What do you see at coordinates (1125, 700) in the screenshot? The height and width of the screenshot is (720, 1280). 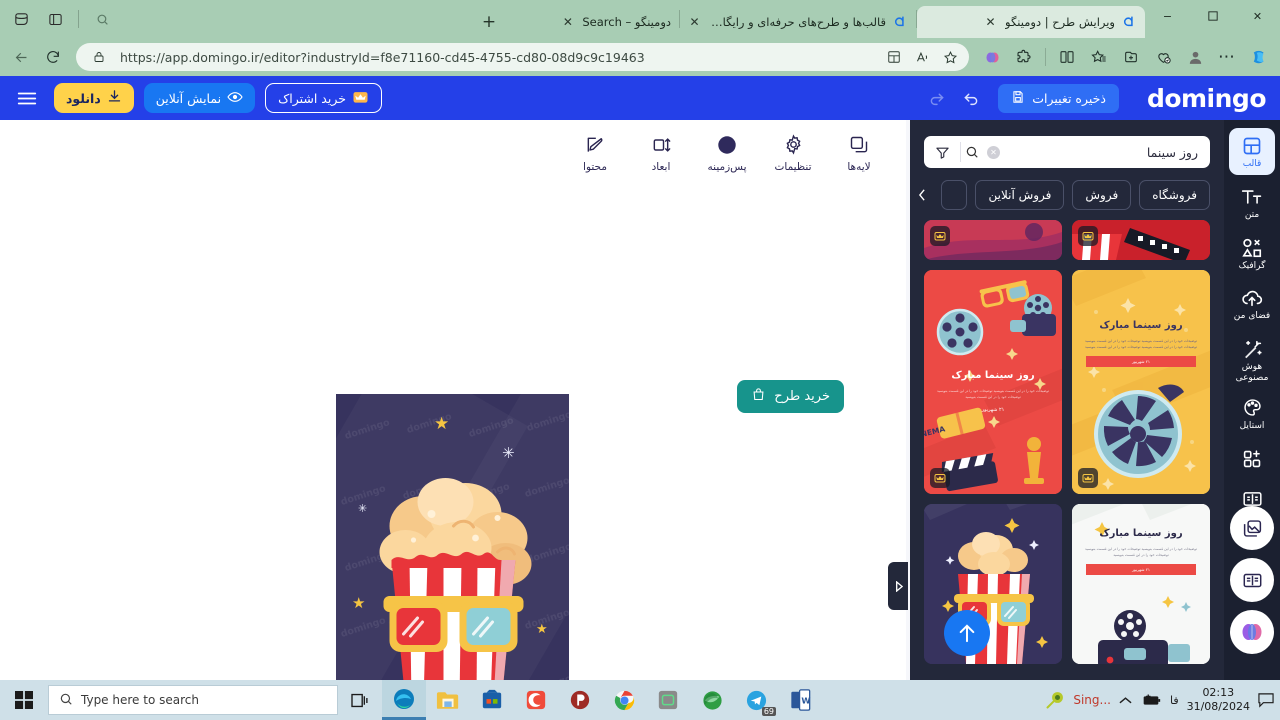 I see `show-hidden-icons-icon` at bounding box center [1125, 700].